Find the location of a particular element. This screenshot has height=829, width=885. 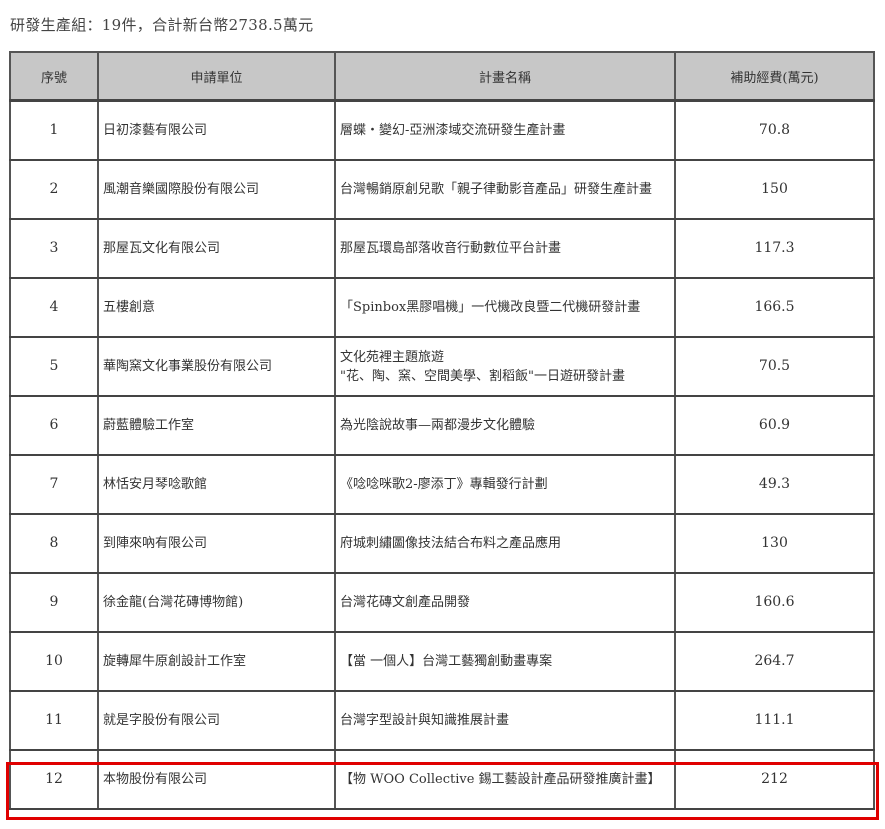

row-applicant: 林恬安月琴唸歌館 is located at coordinates (216, 484).